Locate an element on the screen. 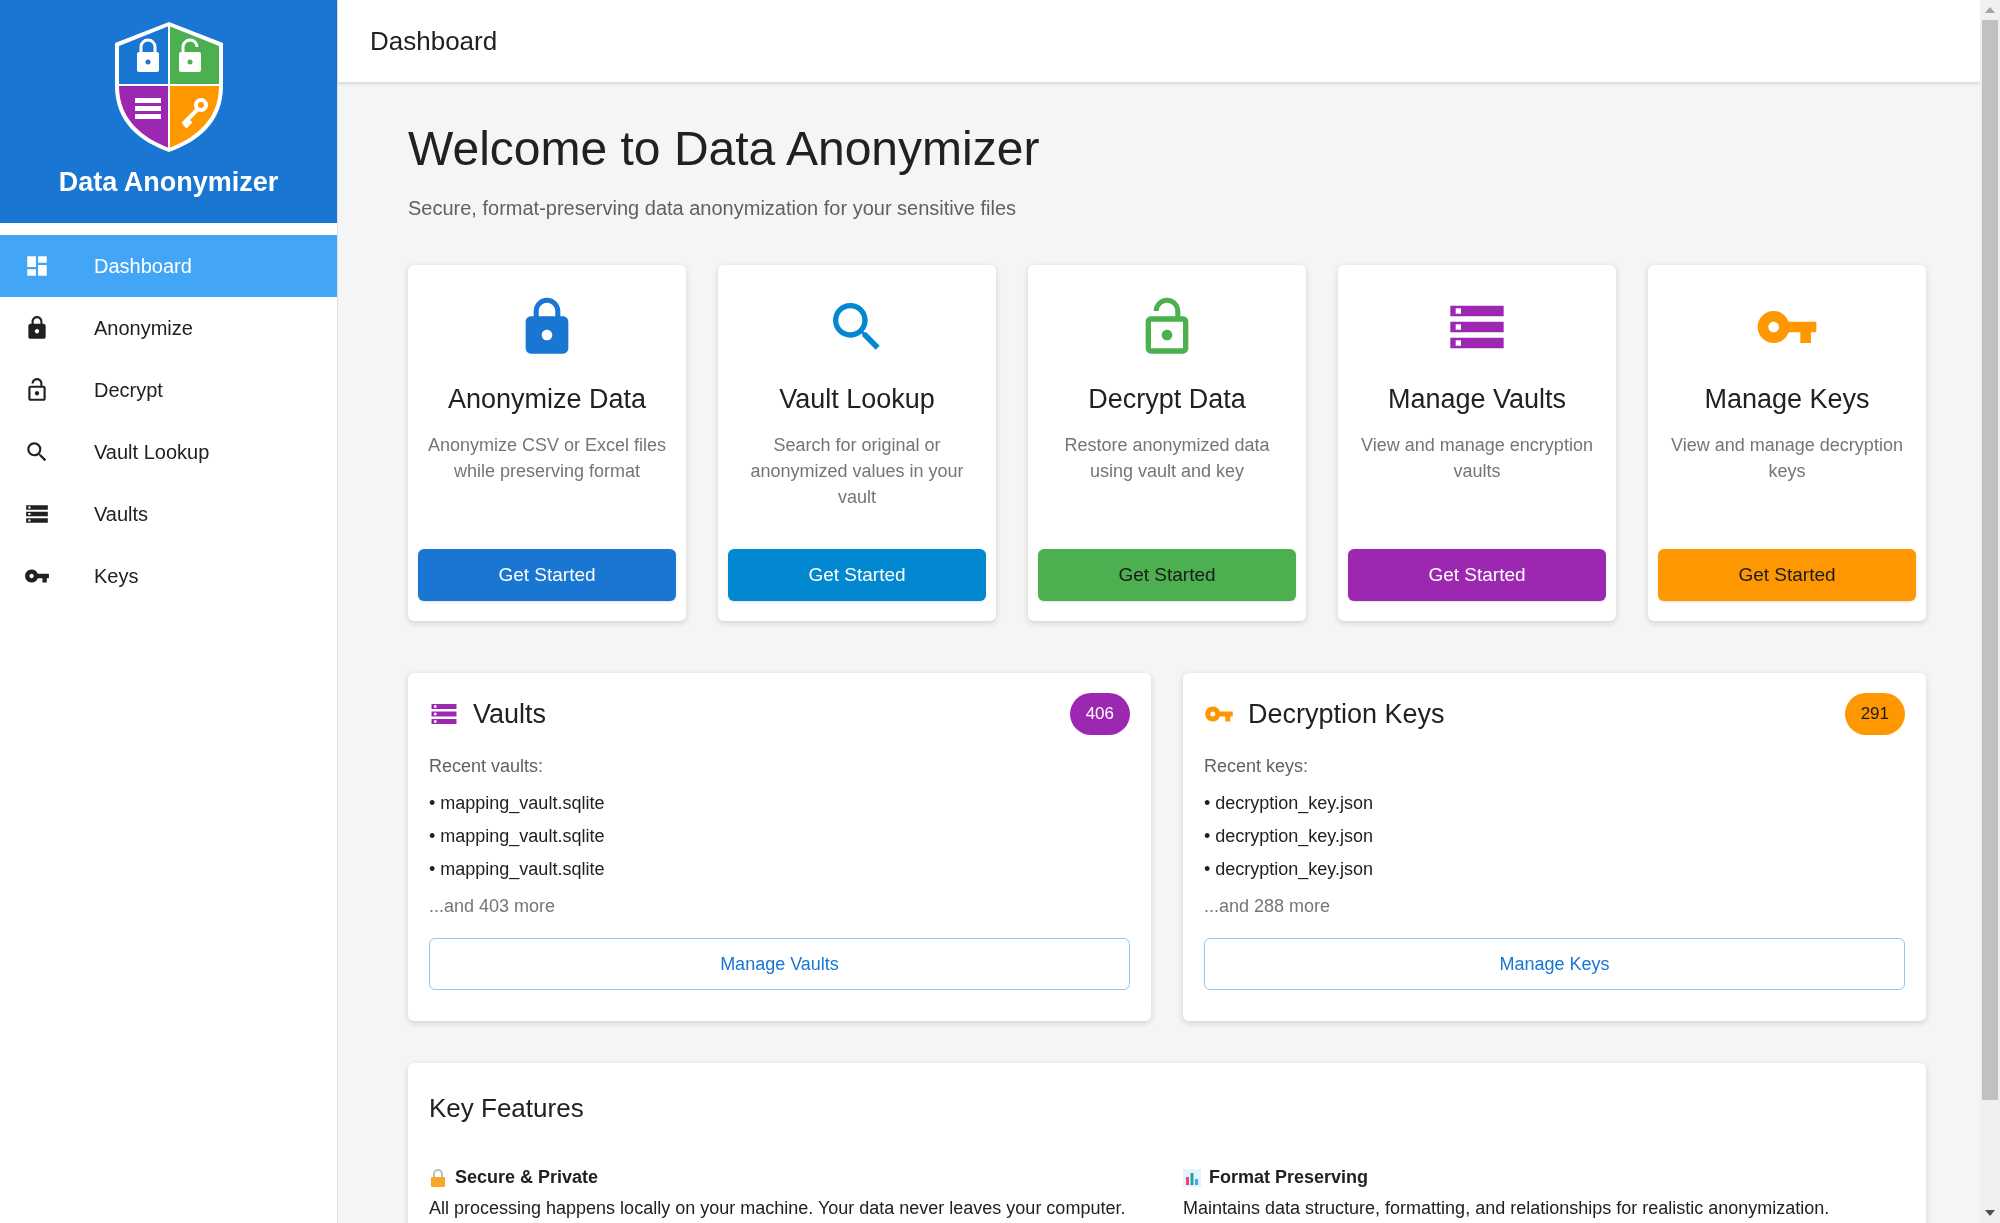  scroll-thumb is located at coordinates (1990, 560).